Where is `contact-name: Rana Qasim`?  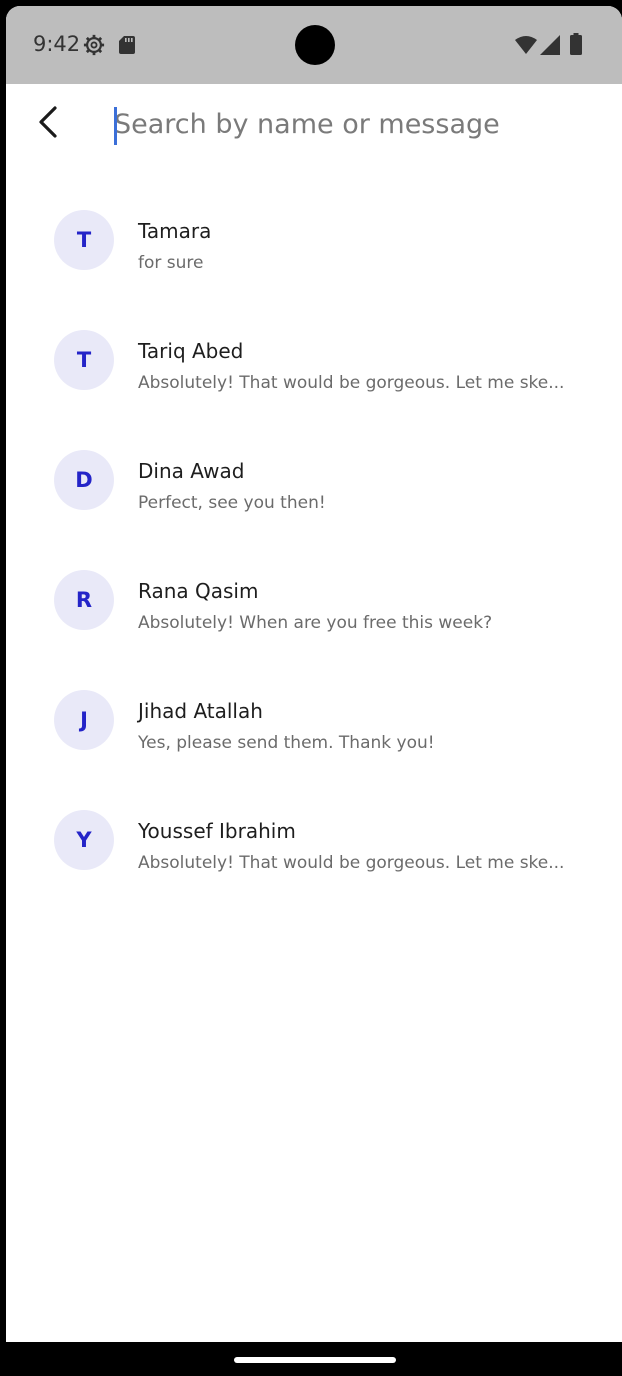 contact-name: Rana Qasim is located at coordinates (198, 591).